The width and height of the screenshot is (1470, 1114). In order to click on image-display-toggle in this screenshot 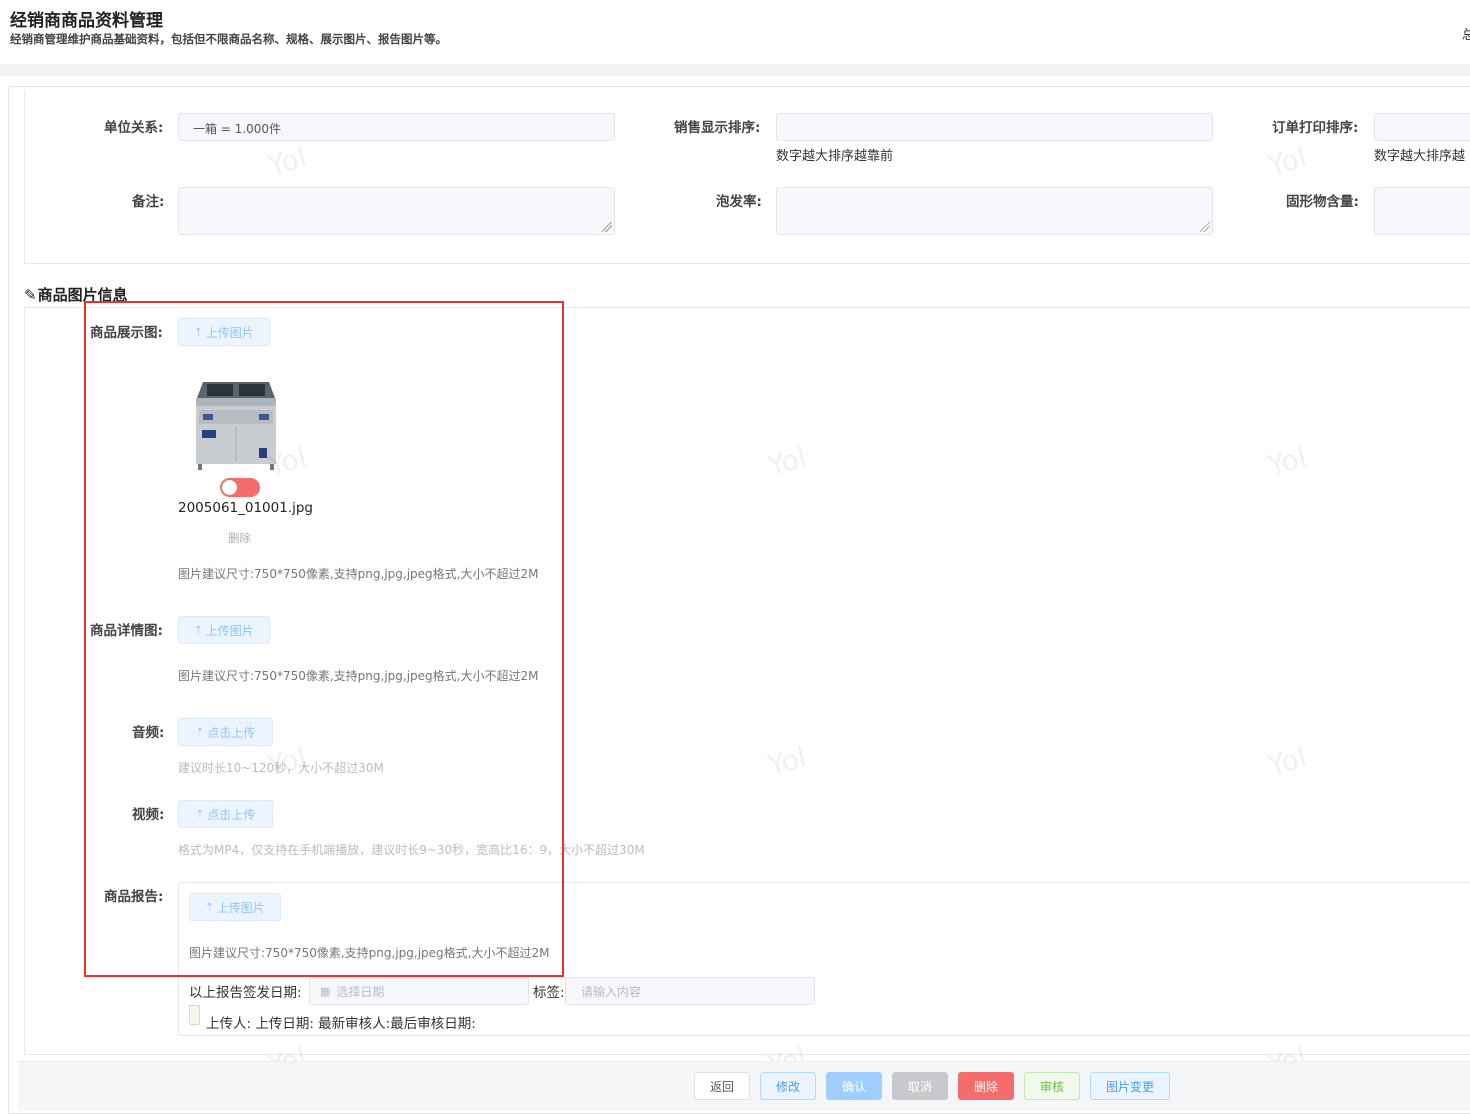, I will do `click(240, 487)`.